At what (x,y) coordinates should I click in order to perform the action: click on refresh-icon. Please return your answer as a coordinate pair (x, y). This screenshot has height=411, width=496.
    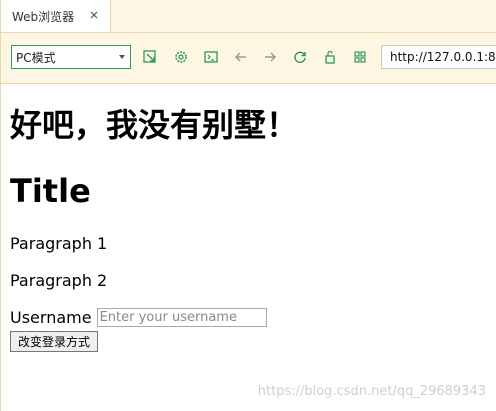
    Looking at the image, I should click on (300, 57).